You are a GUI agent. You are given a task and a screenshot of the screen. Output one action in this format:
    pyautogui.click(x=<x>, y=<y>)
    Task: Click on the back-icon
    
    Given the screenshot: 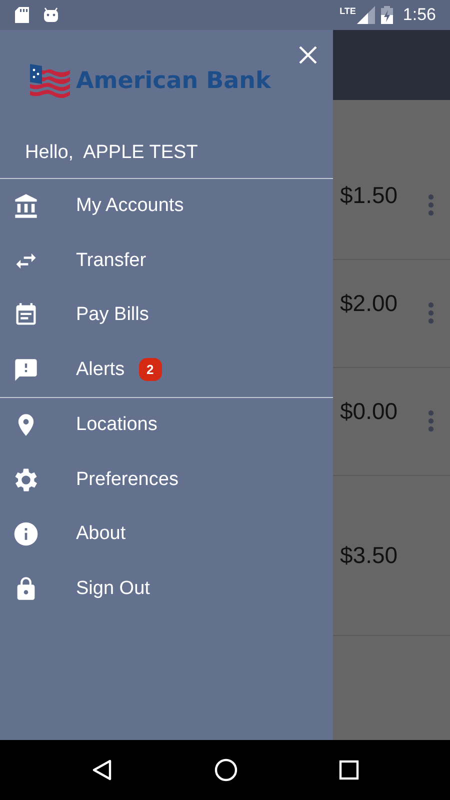 What is the action you would take?
    pyautogui.click(x=101, y=770)
    